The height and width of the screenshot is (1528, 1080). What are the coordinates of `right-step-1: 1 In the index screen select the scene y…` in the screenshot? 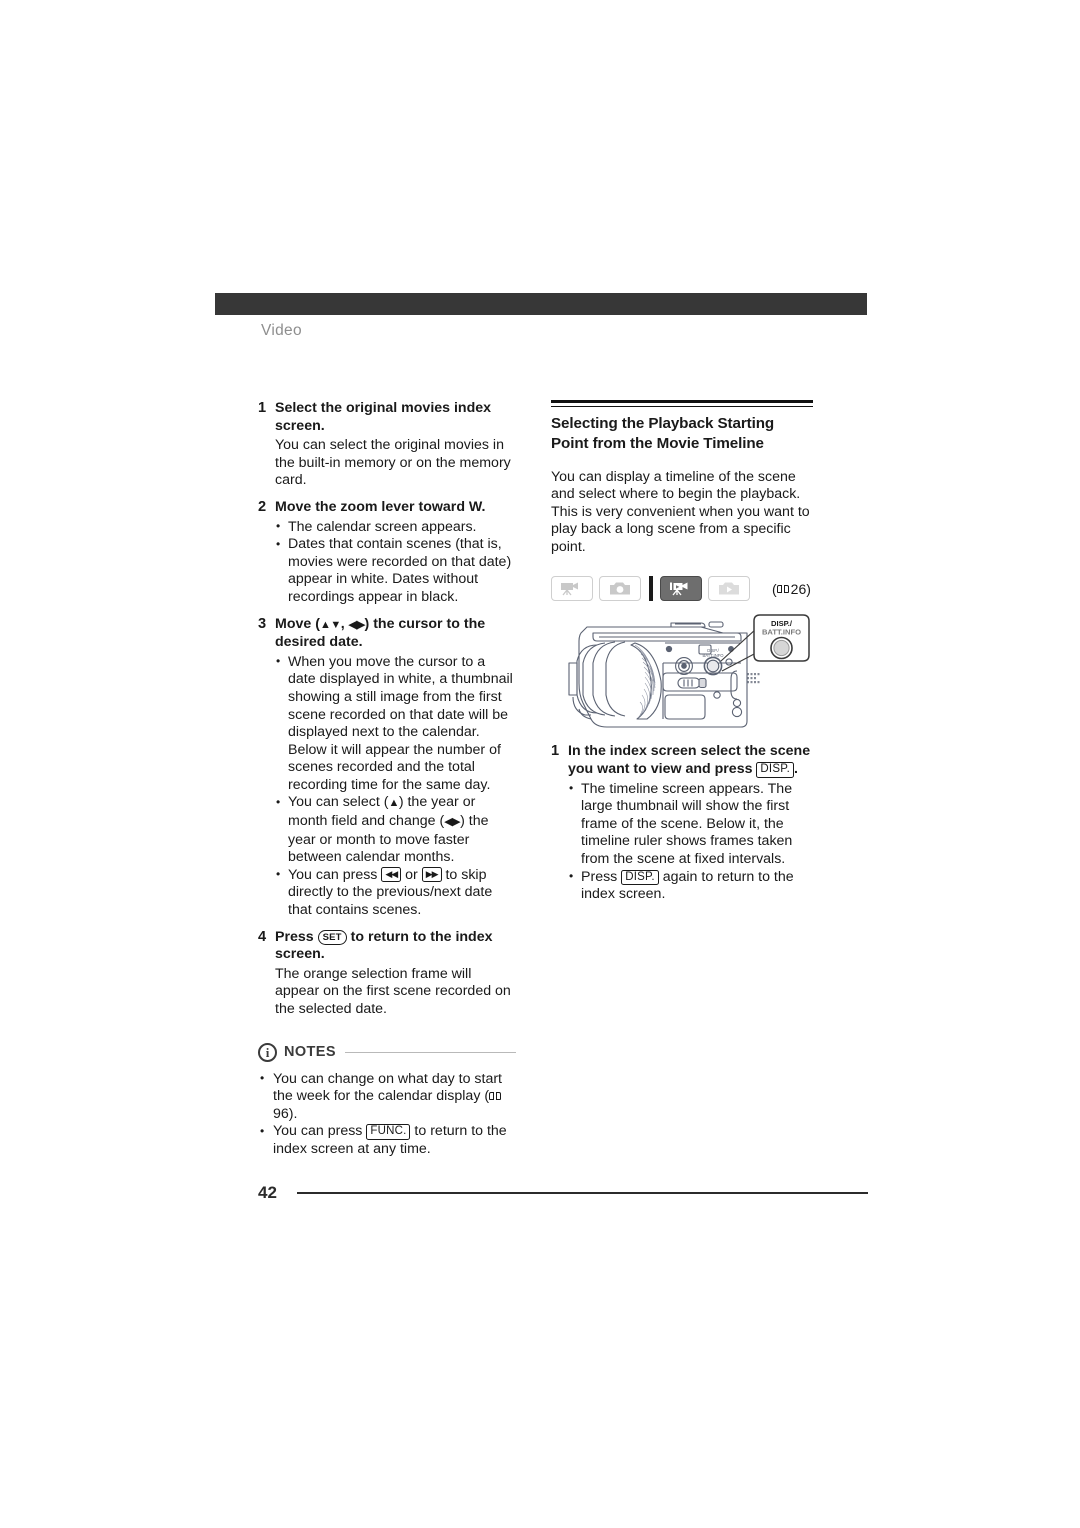 It's located at (682, 760).